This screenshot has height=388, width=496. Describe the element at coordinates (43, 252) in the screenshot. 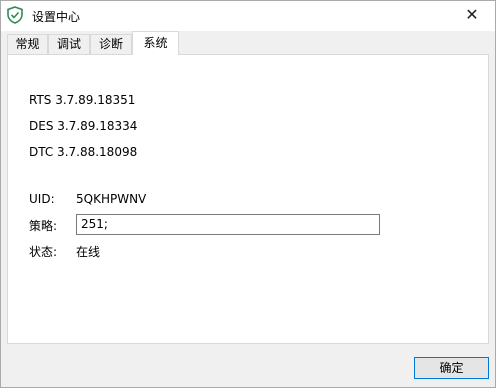

I see `status-label: 状态:` at that location.